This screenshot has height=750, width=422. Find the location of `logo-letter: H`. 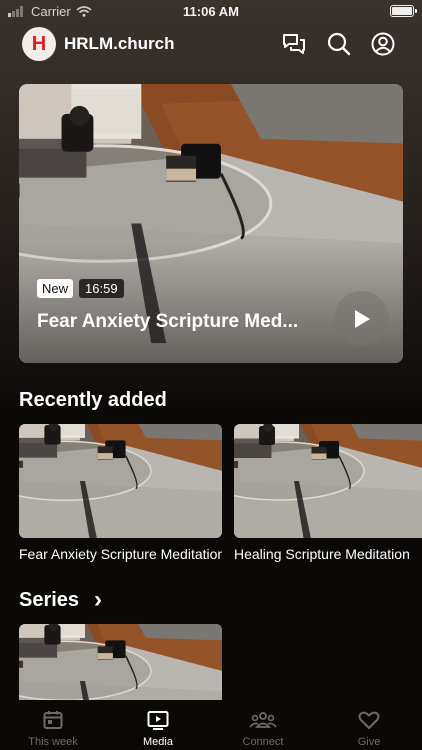

logo-letter: H is located at coordinates (39, 43).